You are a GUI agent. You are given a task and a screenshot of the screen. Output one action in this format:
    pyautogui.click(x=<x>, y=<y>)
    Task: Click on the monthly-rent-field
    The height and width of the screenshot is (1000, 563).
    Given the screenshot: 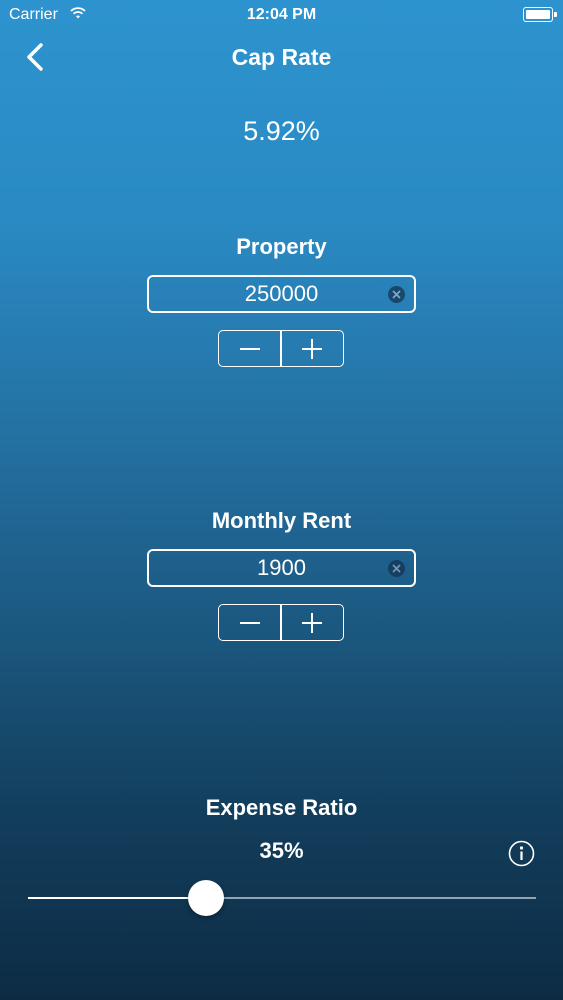 What is the action you would take?
    pyautogui.click(x=281, y=568)
    